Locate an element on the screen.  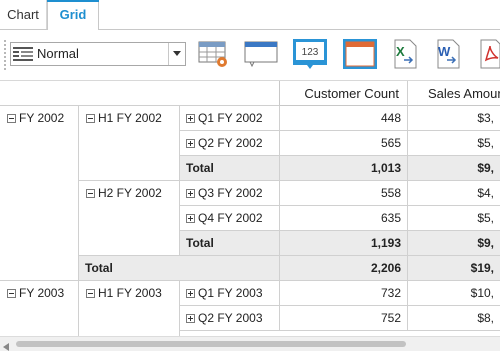
svg-text: W is located at coordinates (444, 51).